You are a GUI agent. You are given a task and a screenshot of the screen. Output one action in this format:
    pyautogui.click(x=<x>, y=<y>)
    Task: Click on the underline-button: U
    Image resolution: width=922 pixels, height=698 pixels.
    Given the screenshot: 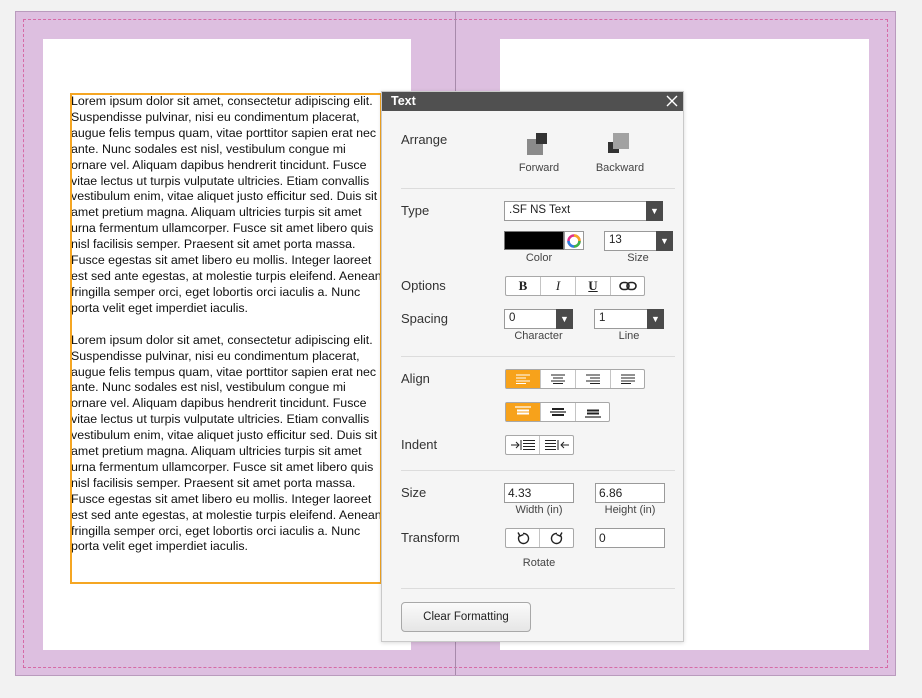 What is the action you would take?
    pyautogui.click(x=593, y=286)
    